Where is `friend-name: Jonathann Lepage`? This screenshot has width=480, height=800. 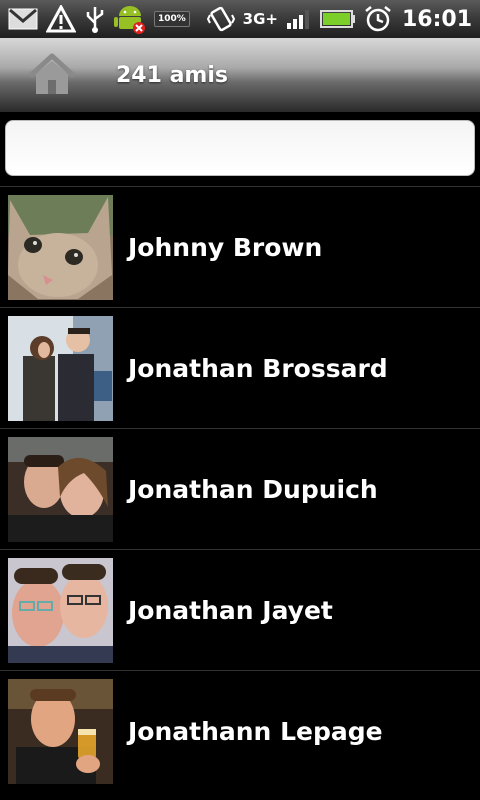
friend-name: Jonathann Lepage is located at coordinates (255, 731).